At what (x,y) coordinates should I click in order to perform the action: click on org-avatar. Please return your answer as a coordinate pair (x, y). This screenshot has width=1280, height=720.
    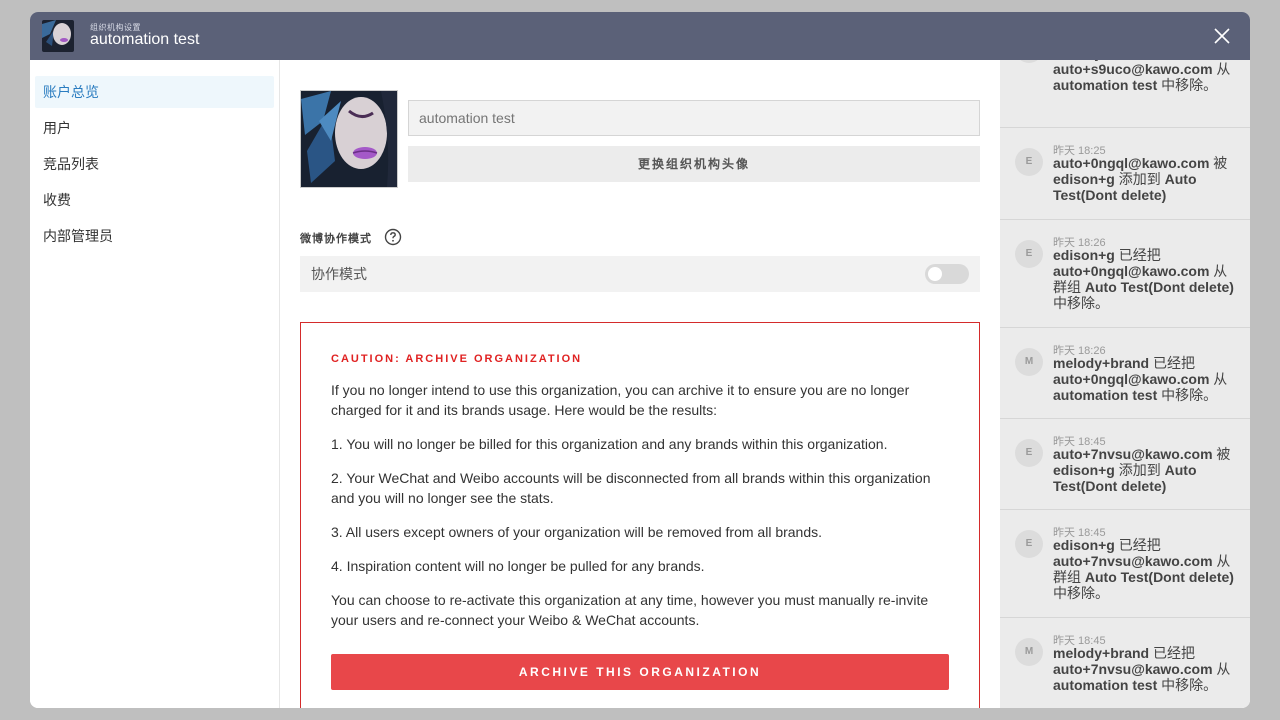
    Looking at the image, I should click on (349, 139).